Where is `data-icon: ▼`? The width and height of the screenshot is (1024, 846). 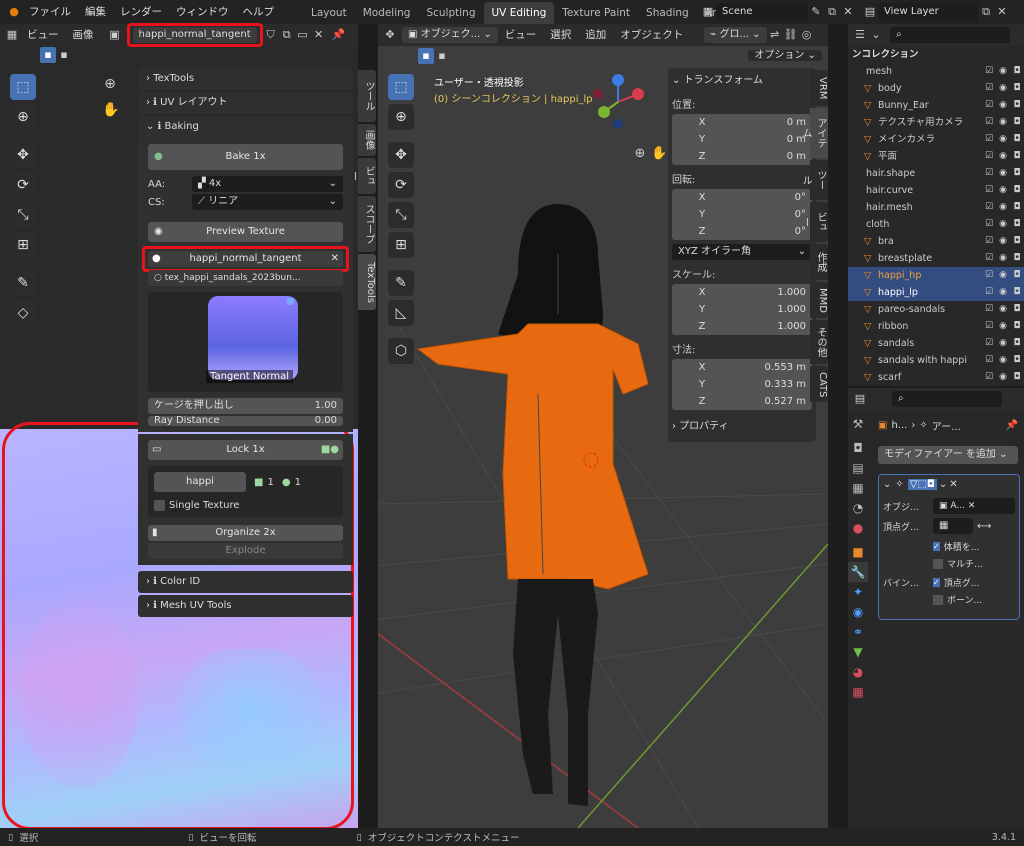
data-icon: ▼ is located at coordinates (858, 652).